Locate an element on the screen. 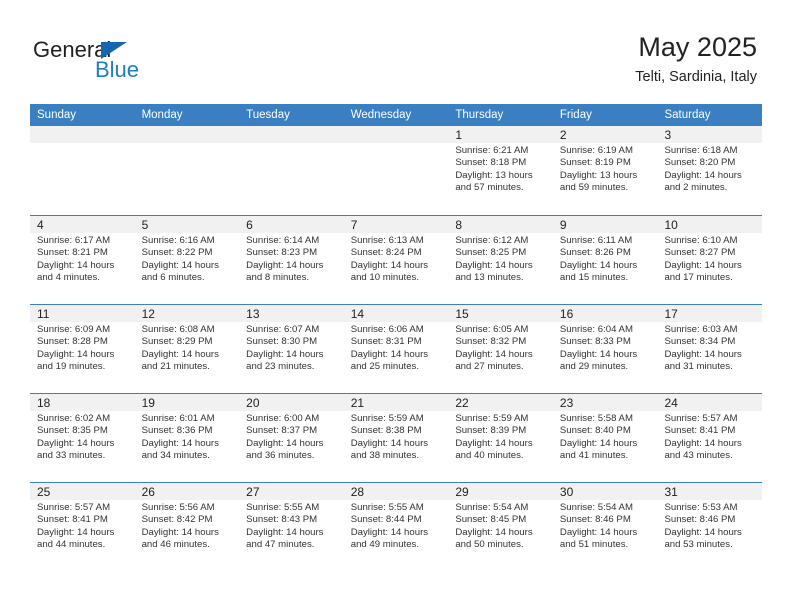  day-number: 5 is located at coordinates (145, 225).